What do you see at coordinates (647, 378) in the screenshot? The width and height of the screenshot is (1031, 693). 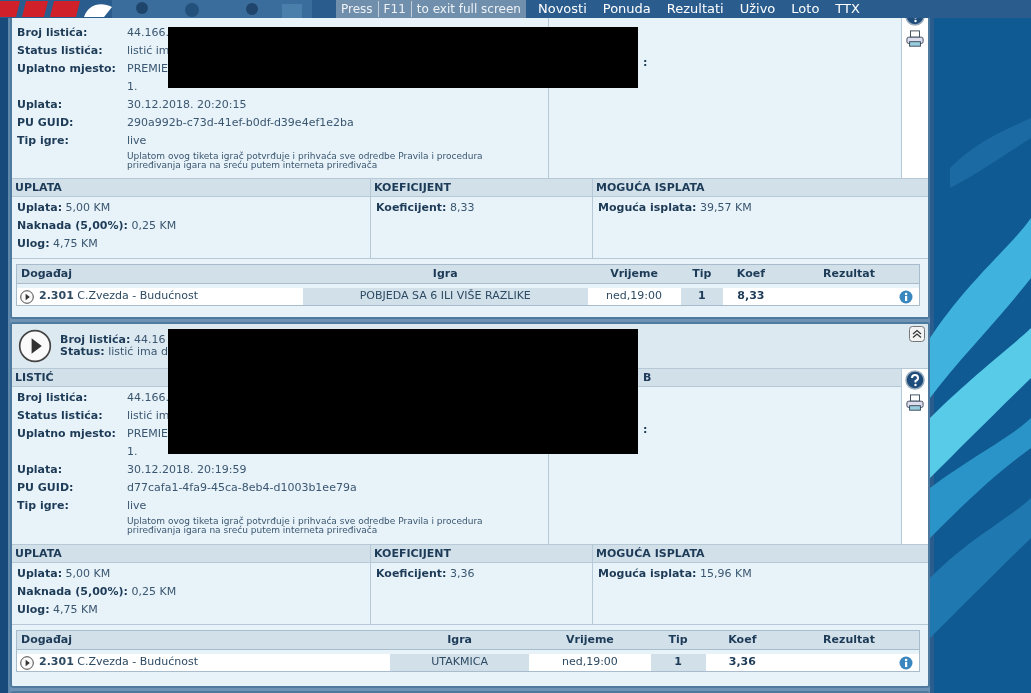 I see `section-heading: B` at bounding box center [647, 378].